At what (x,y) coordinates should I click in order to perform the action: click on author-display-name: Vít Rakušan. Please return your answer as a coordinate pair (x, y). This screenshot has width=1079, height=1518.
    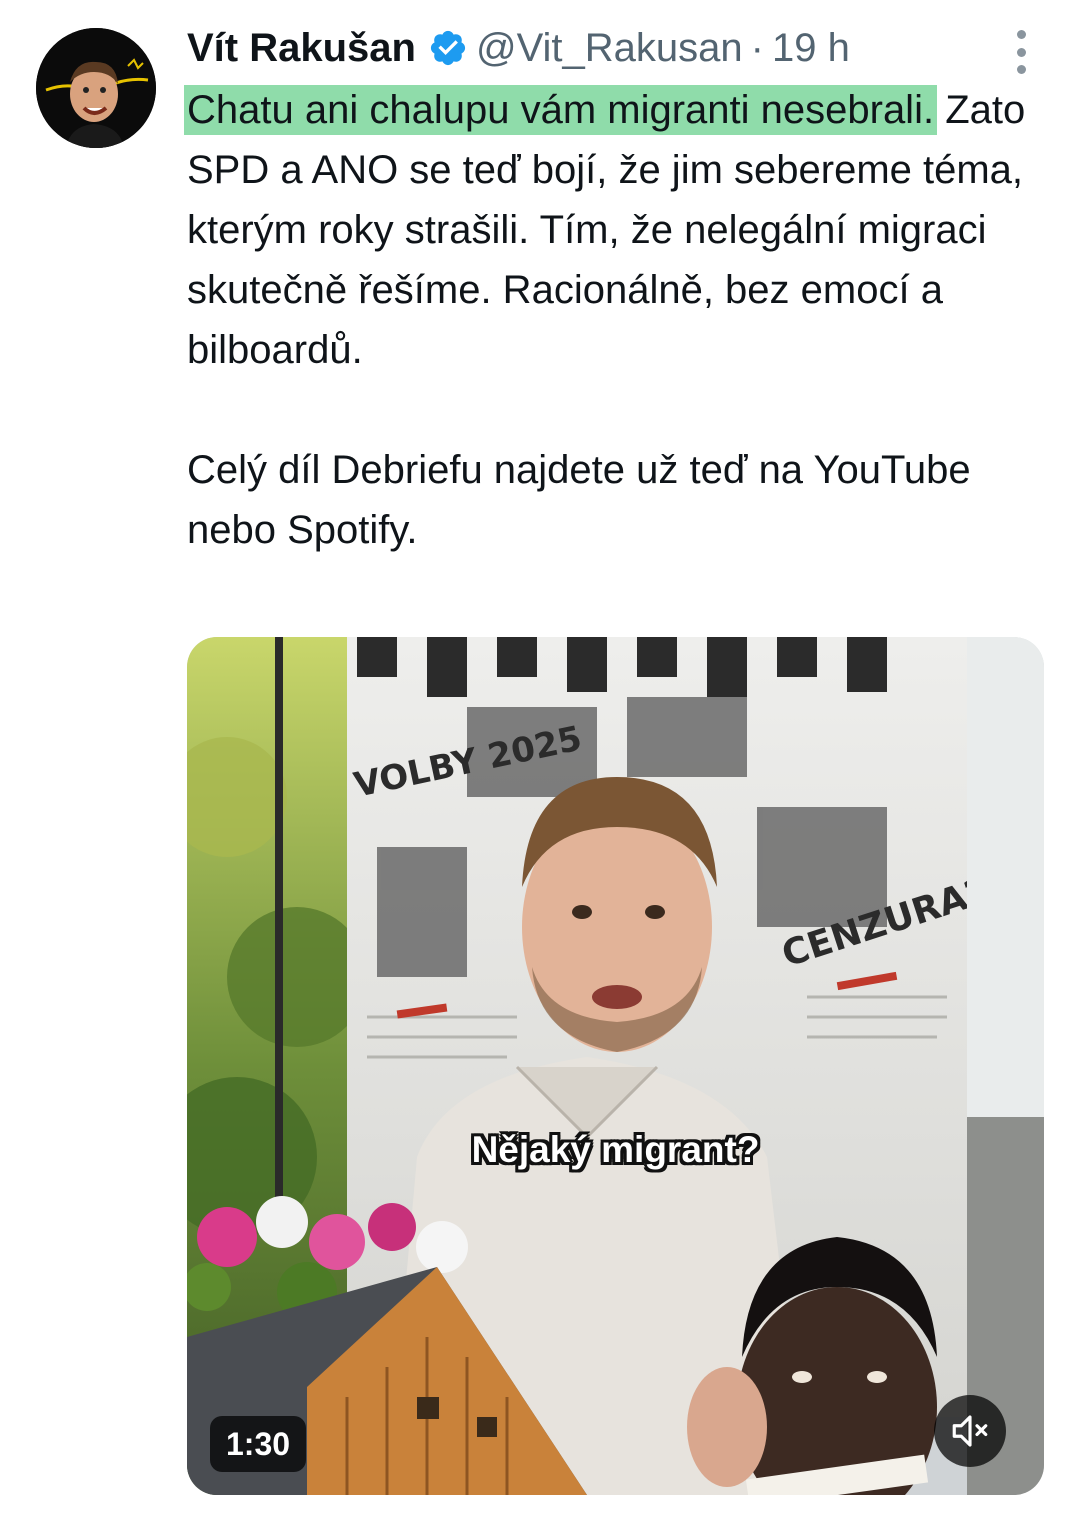
    Looking at the image, I should click on (301, 48).